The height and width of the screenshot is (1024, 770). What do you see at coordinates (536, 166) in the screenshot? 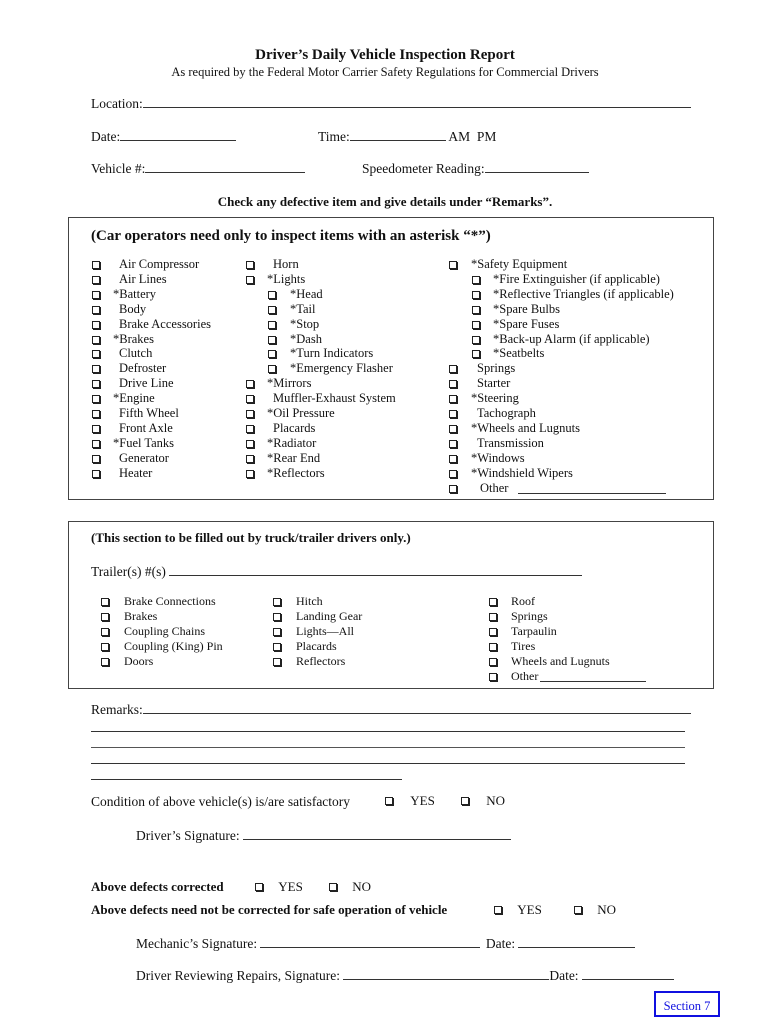
I see `speedometer-input` at bounding box center [536, 166].